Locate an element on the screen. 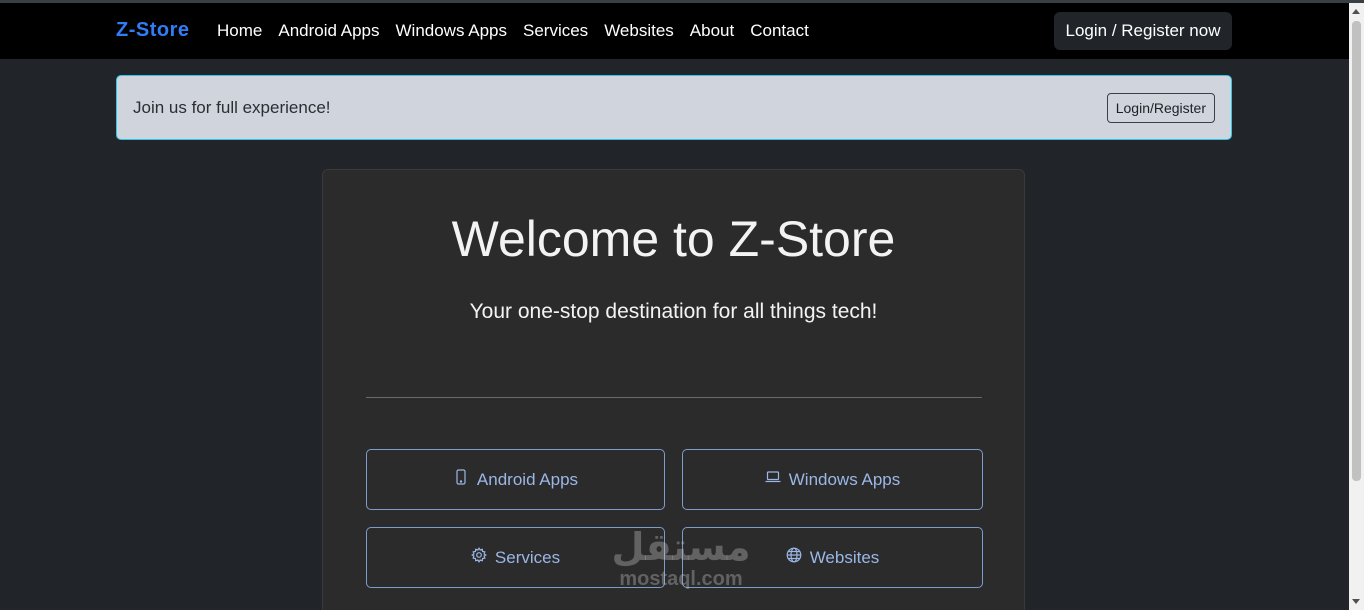 This screenshot has height=610, width=1364. gear-icon is located at coordinates (478, 557).